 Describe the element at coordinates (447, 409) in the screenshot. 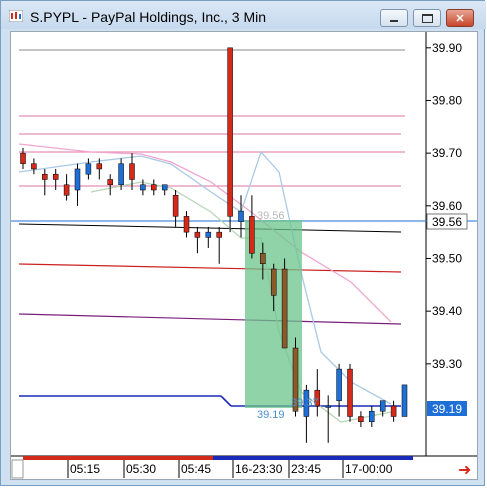

I see `price-marker-39-19: 39.19` at that location.